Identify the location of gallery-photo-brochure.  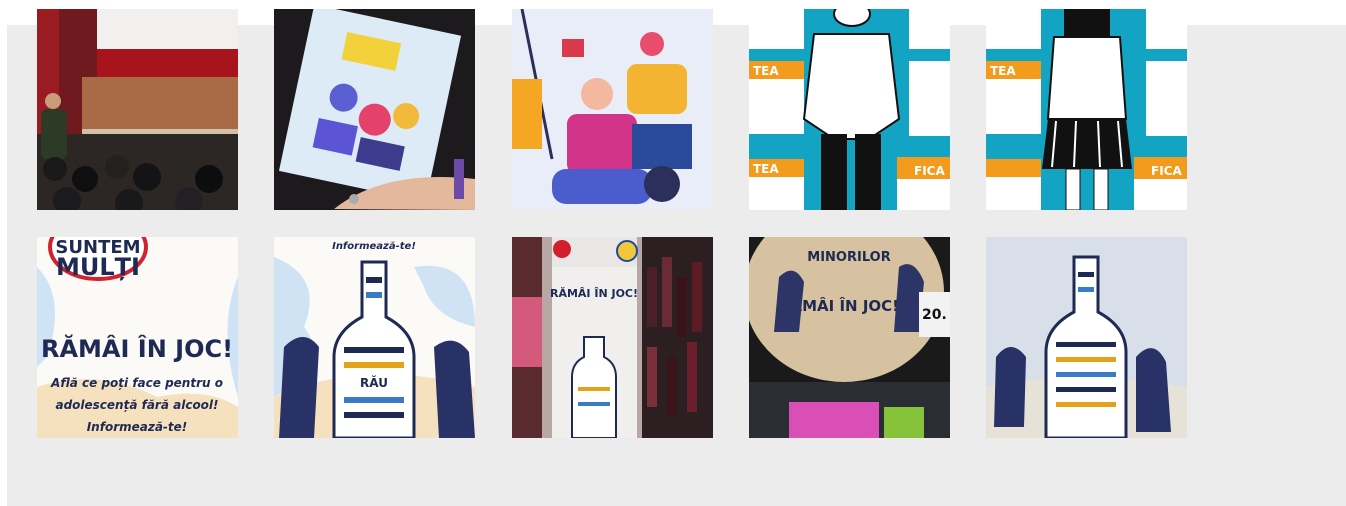
(374, 109).